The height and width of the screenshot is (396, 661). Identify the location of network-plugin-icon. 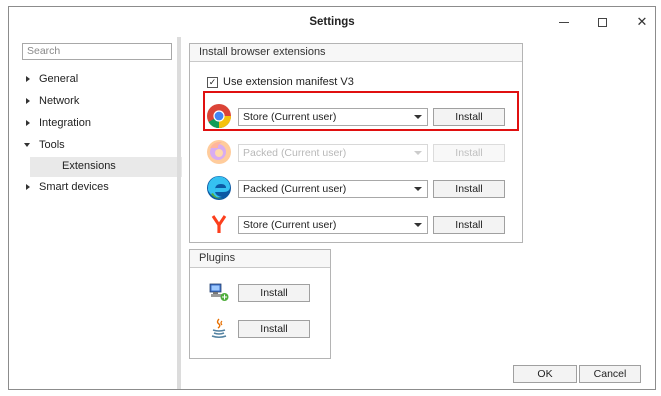
(219, 292).